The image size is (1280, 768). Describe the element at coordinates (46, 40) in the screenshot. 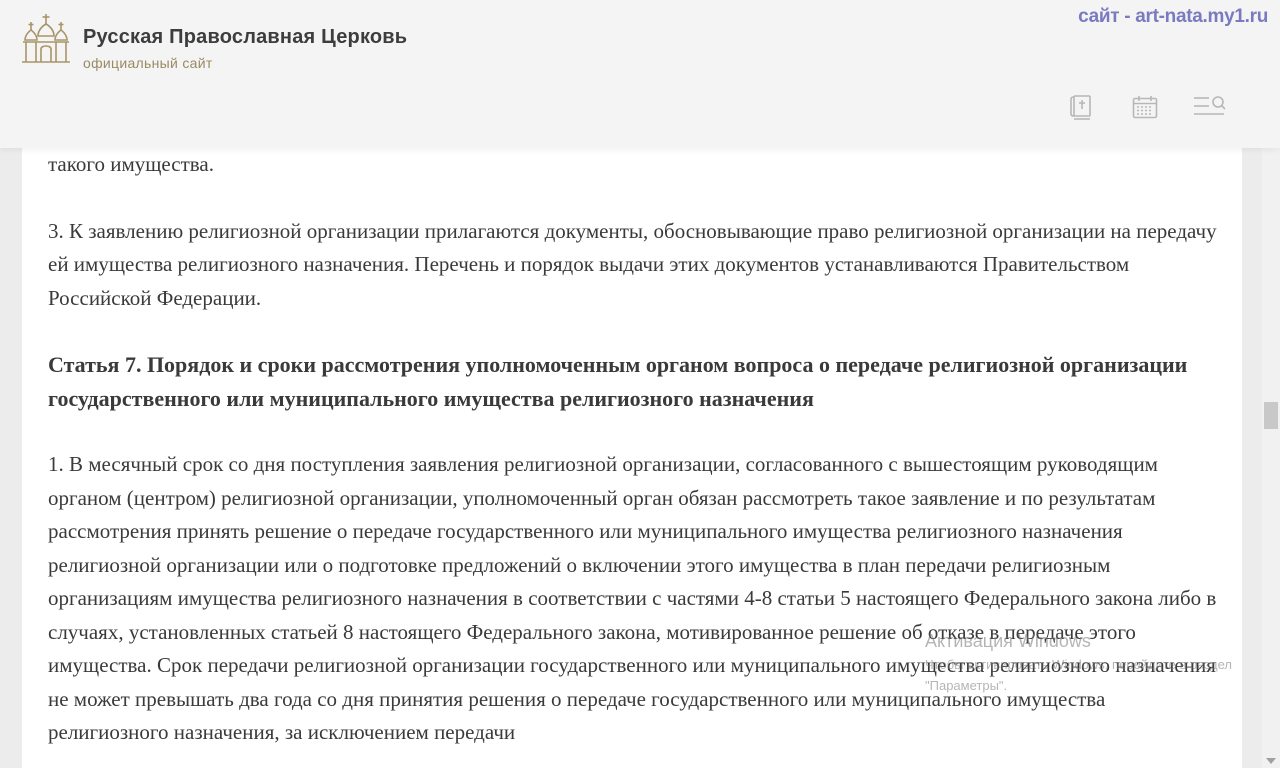

I see `church-logo-icon` at that location.